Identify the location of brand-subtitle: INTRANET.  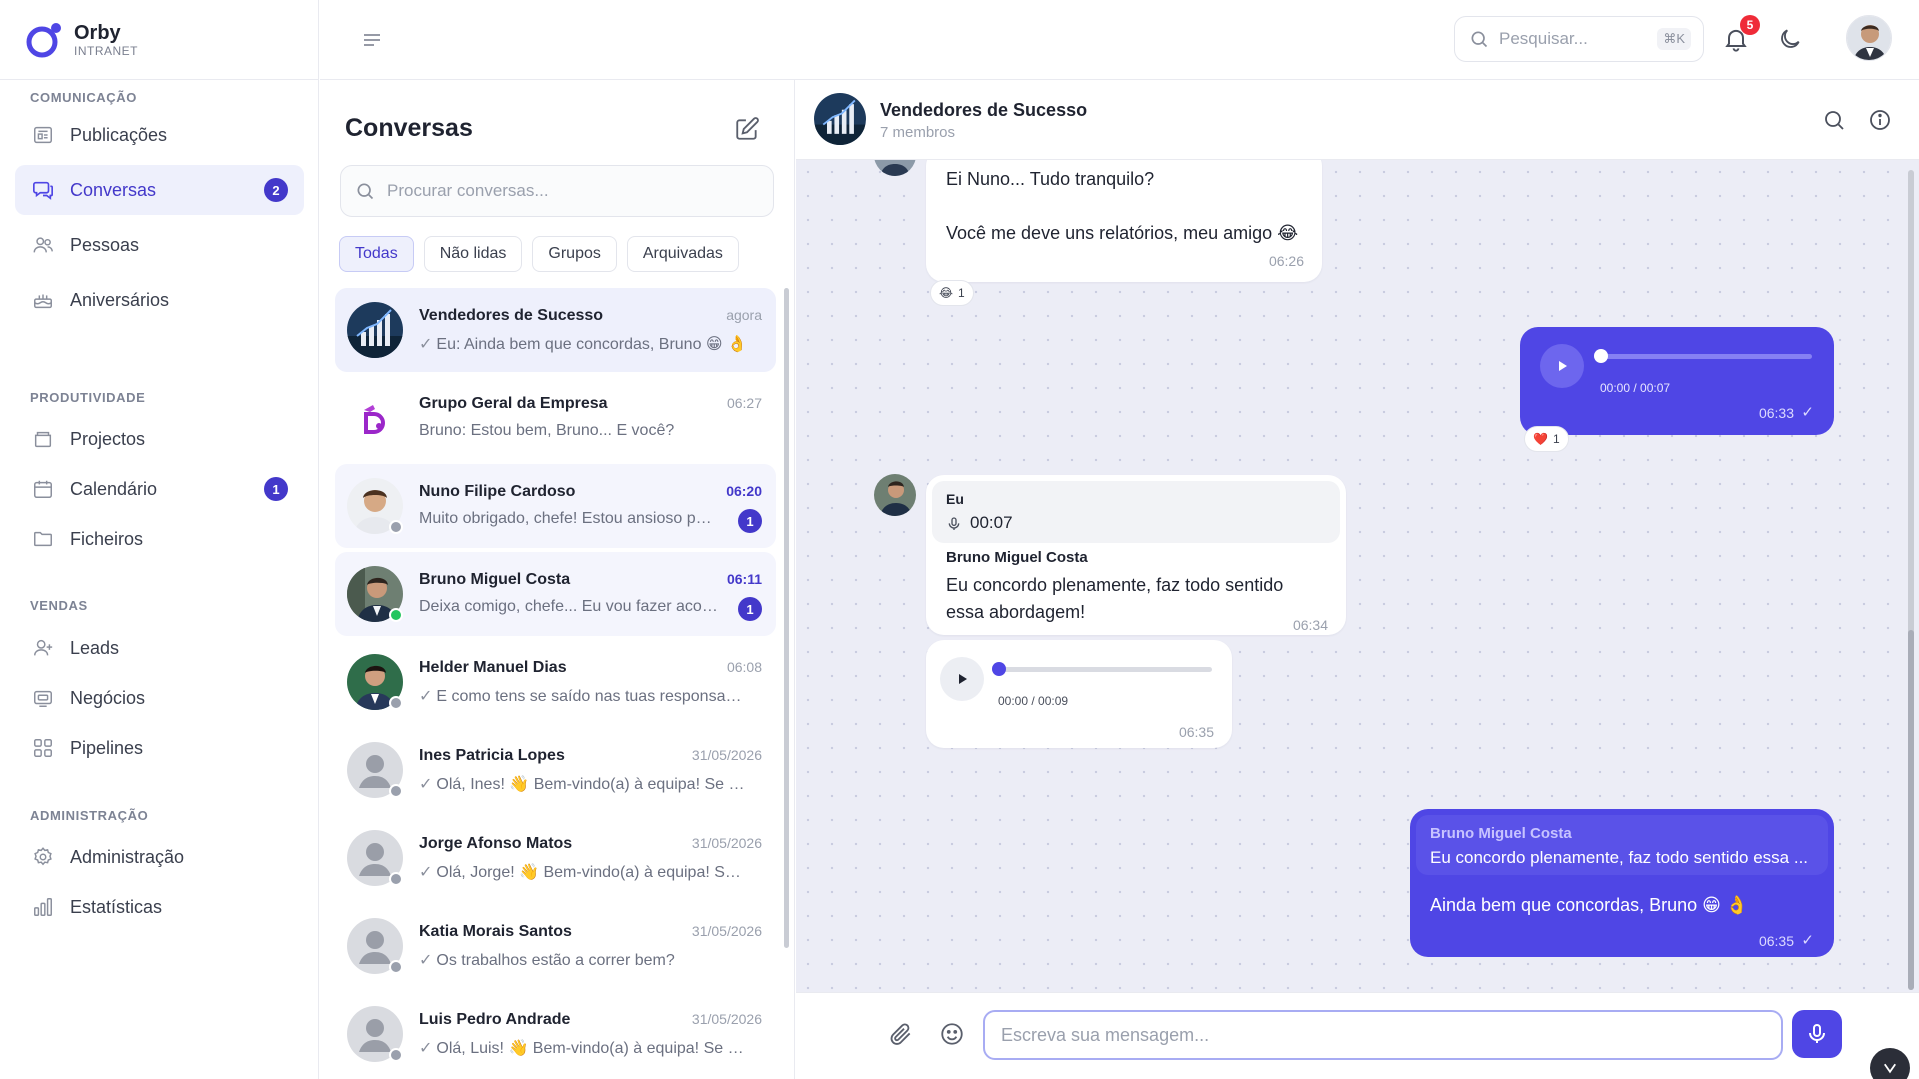
(106, 50).